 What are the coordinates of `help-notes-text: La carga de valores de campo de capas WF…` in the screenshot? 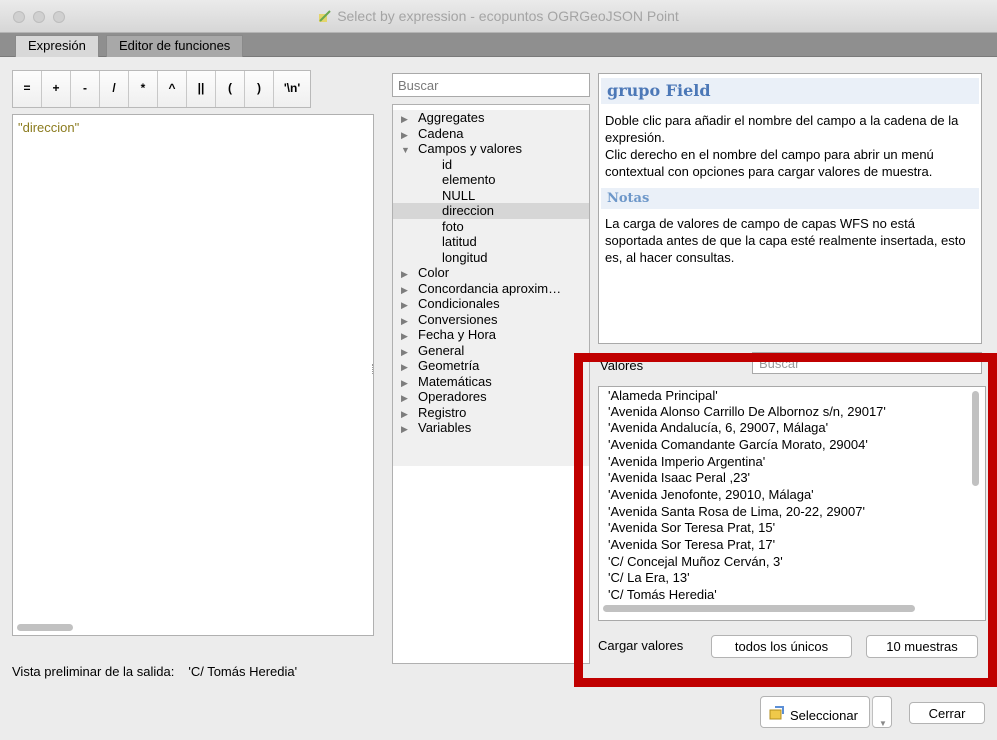 It's located at (785, 240).